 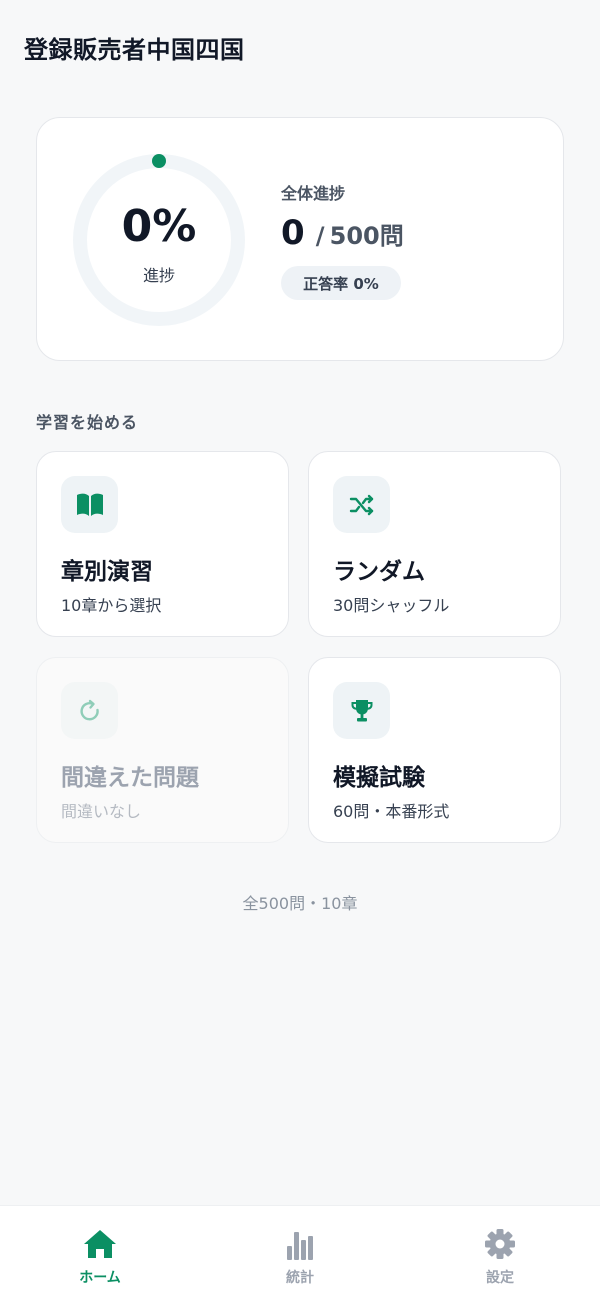 I want to click on nav-home-label: ホーム, so click(x=100, y=1278).